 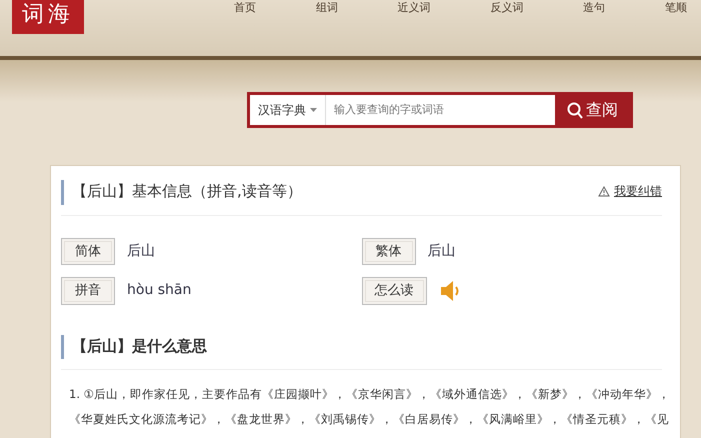 What do you see at coordinates (594, 7) in the screenshot?
I see `nav-link: 造句` at bounding box center [594, 7].